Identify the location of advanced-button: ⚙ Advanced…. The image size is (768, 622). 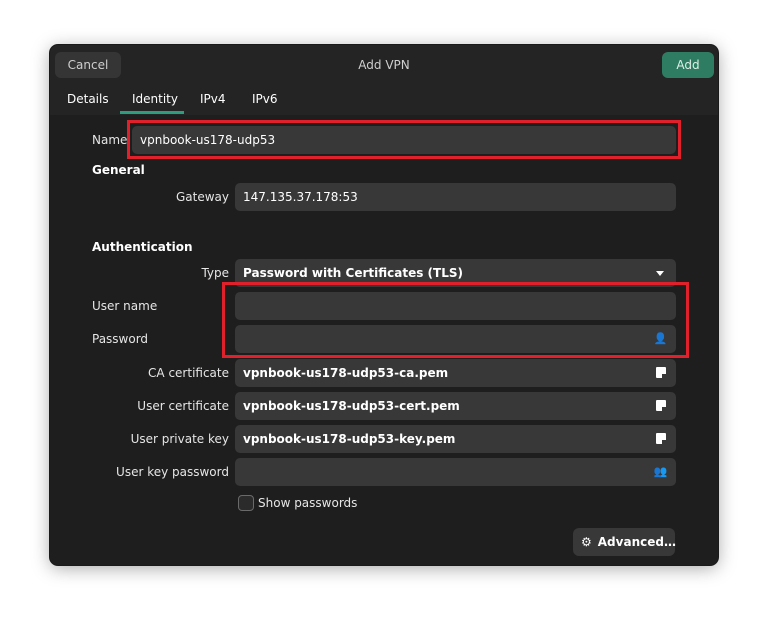
(624, 542).